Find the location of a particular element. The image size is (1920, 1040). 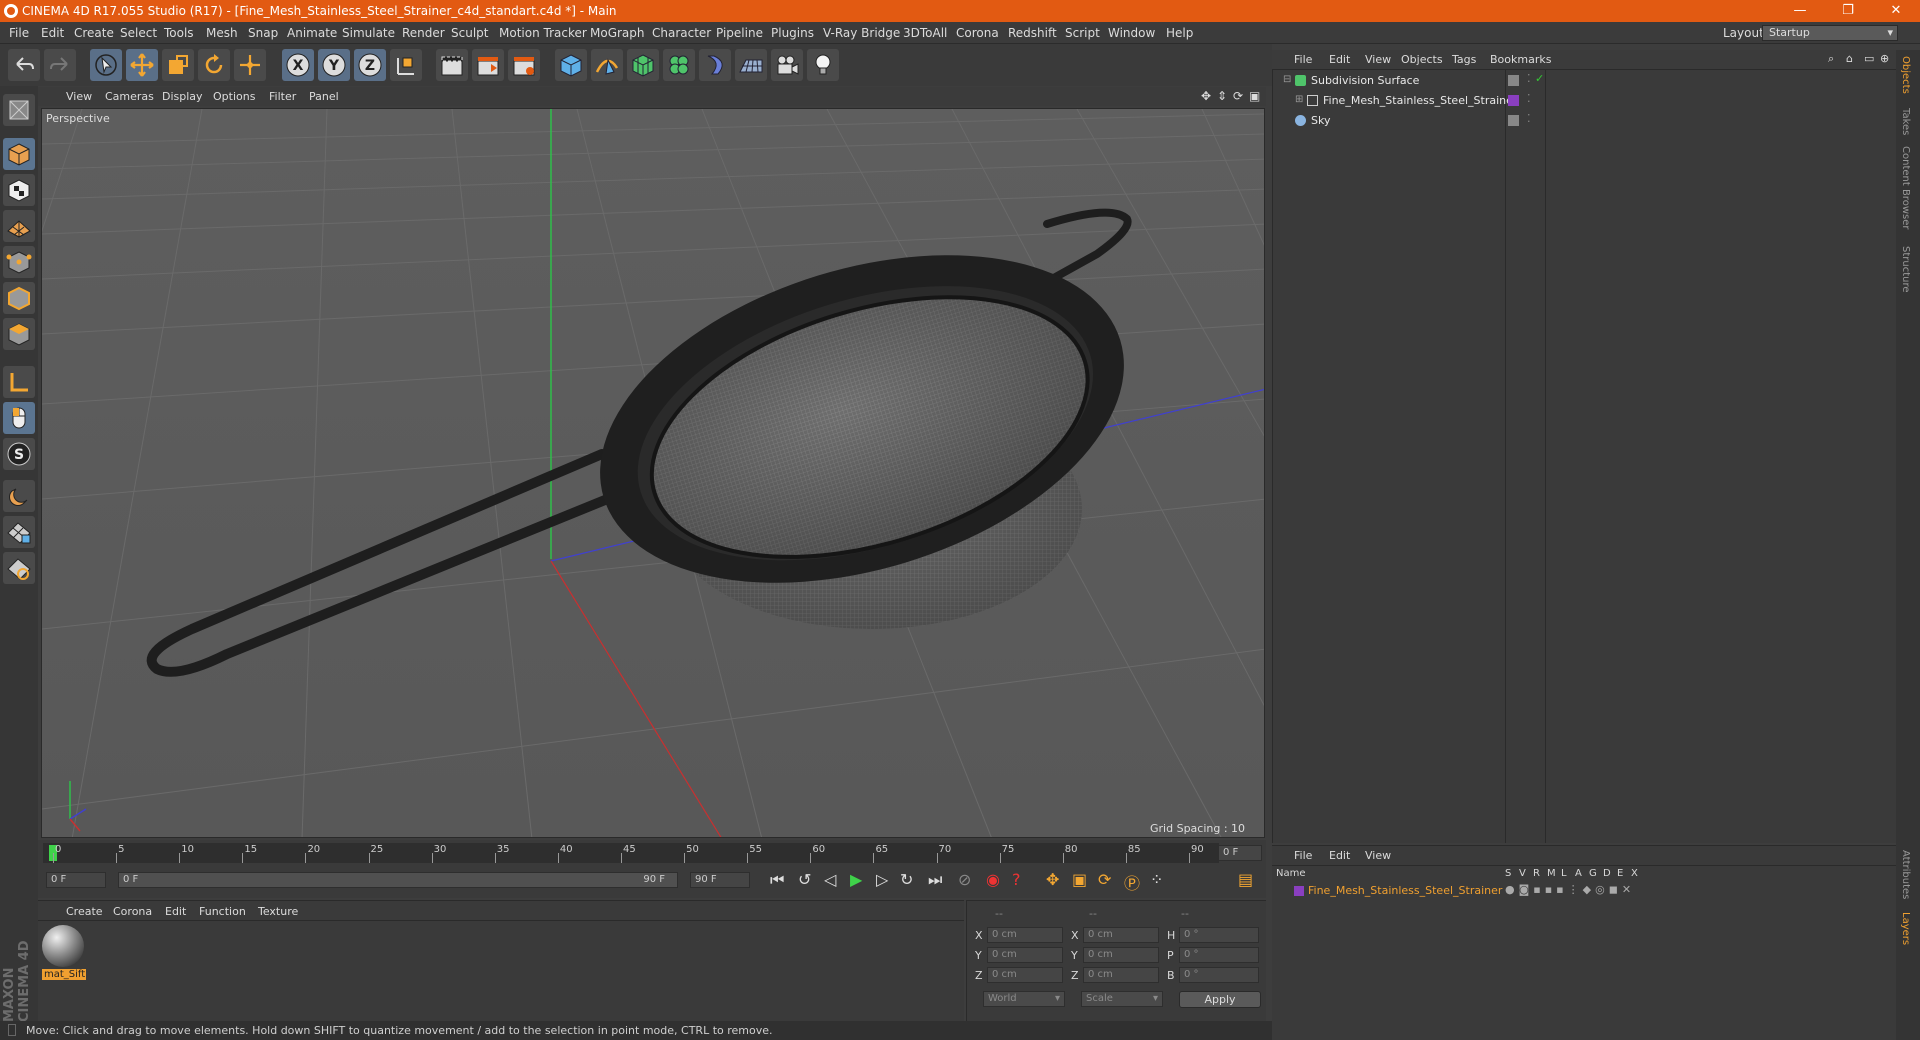

menu-render: Render is located at coordinates (423, 33).